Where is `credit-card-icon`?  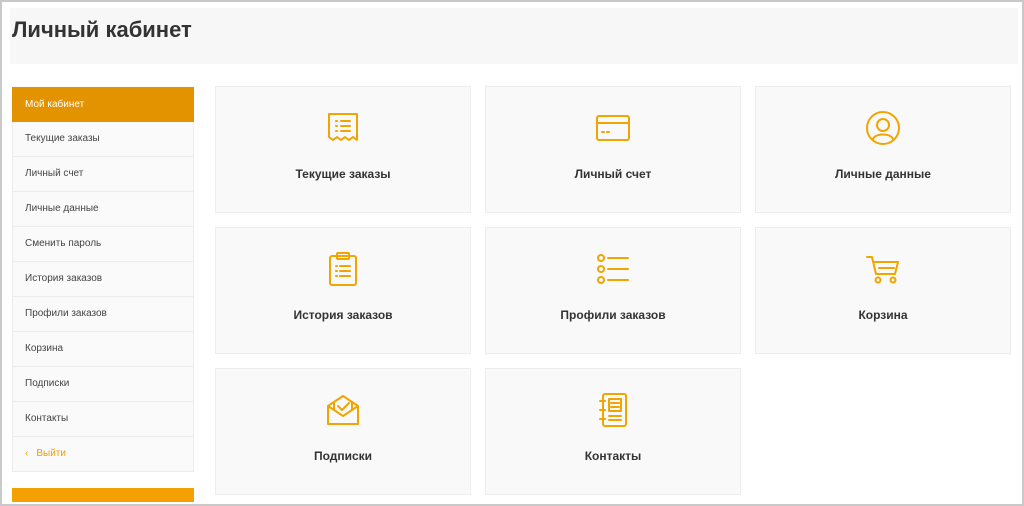
credit-card-icon is located at coordinates (613, 128).